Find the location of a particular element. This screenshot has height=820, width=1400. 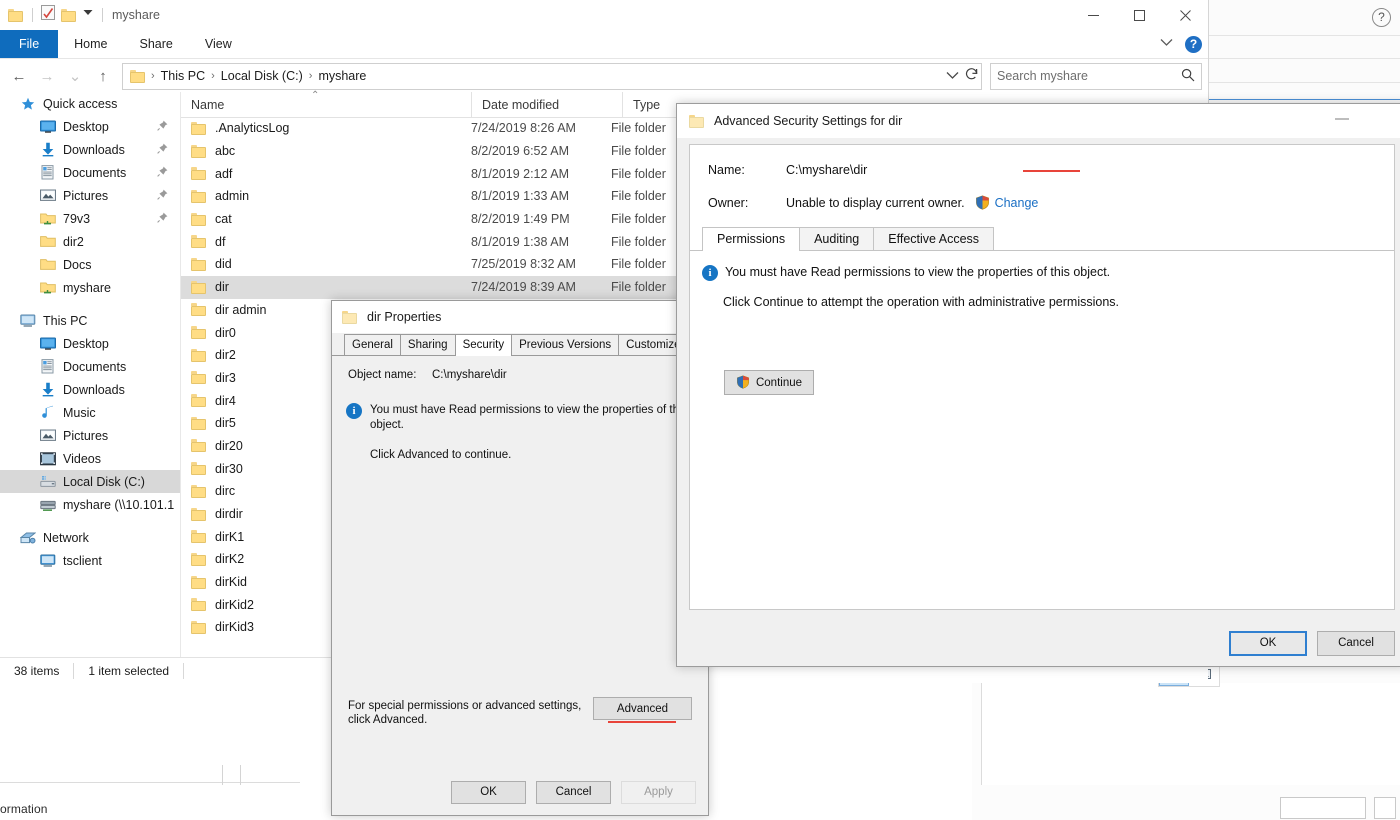

file-name-cell: admin is located at coordinates (321, 196).